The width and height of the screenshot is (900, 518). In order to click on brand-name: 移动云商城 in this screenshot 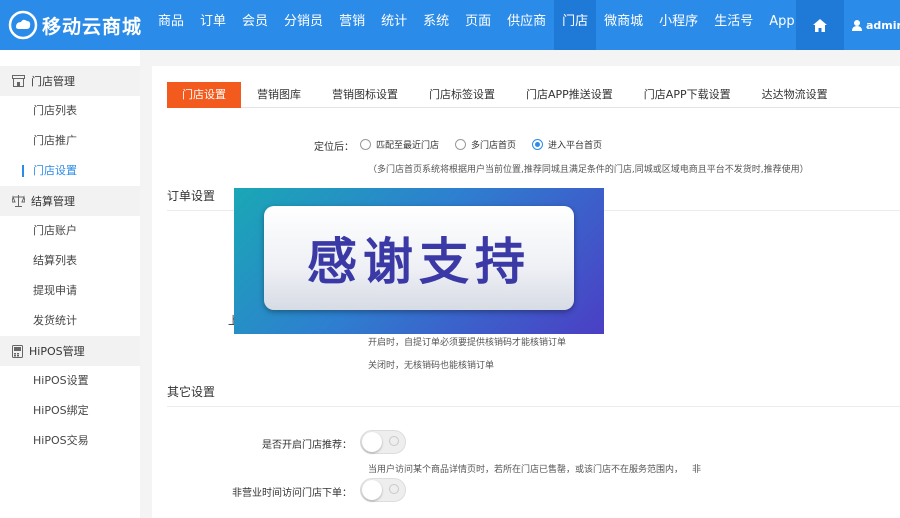, I will do `click(92, 26)`.